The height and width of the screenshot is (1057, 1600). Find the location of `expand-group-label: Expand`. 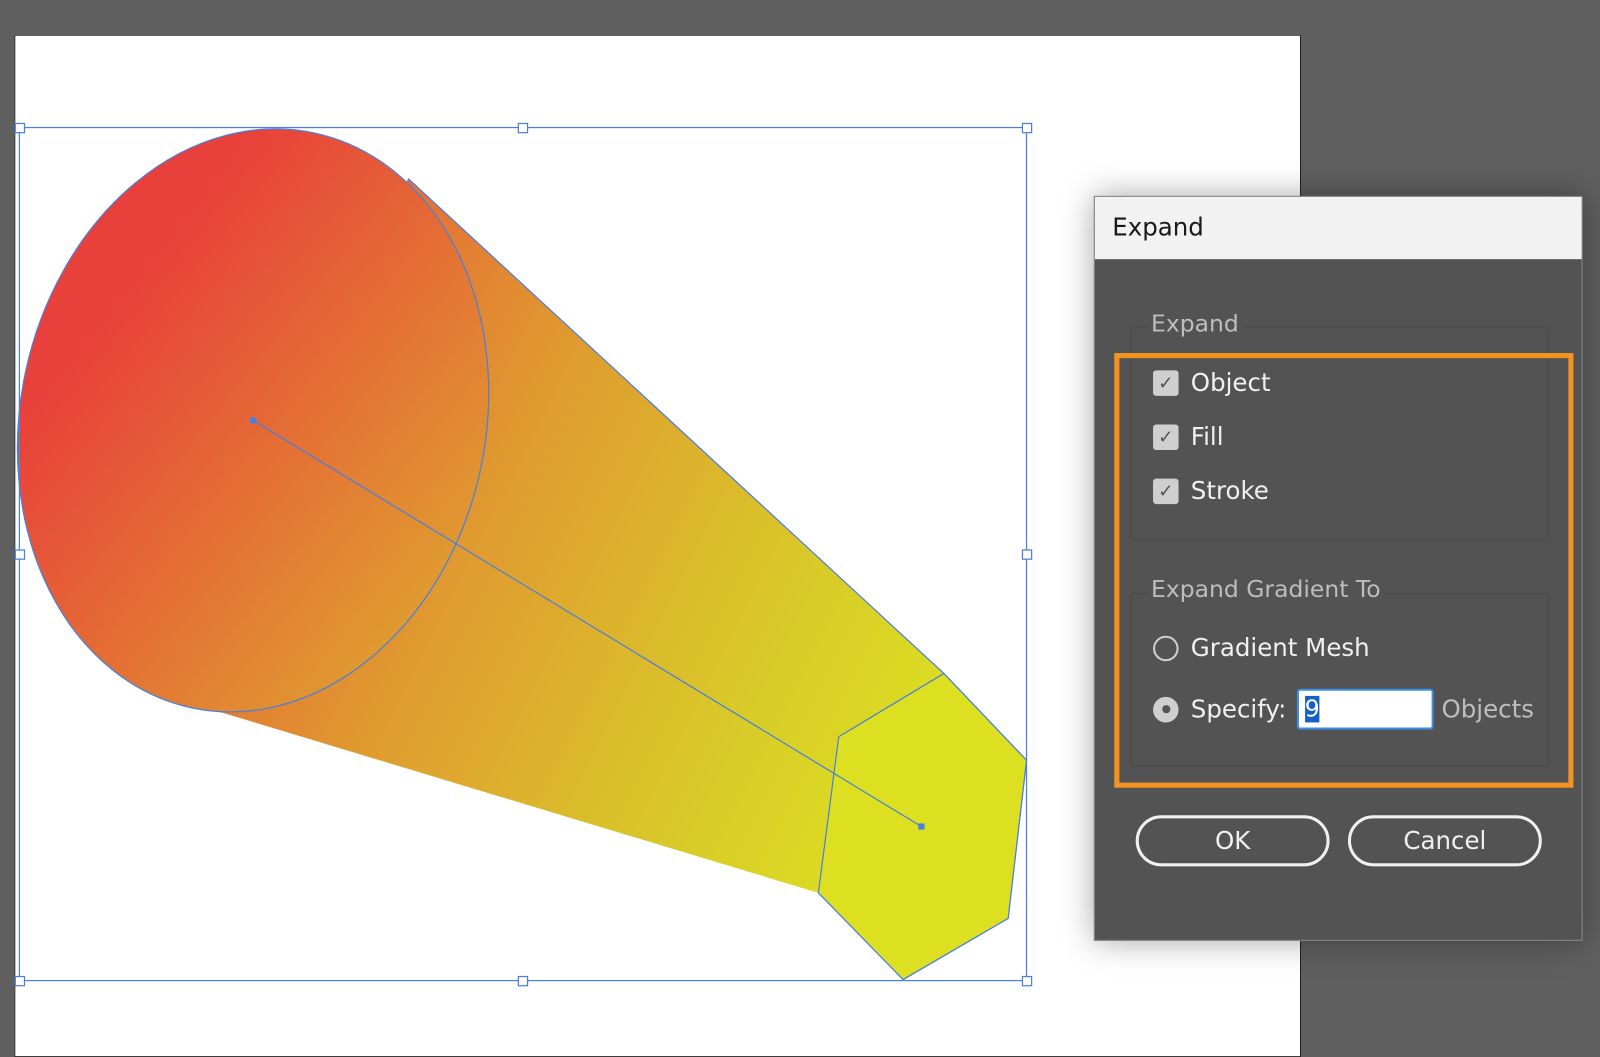

expand-group-label: Expand is located at coordinates (1194, 324).